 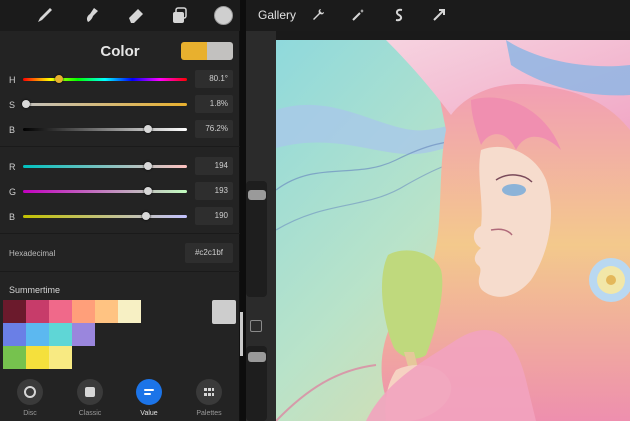 What do you see at coordinates (12, 217) in the screenshot?
I see `blue-label: B` at bounding box center [12, 217].